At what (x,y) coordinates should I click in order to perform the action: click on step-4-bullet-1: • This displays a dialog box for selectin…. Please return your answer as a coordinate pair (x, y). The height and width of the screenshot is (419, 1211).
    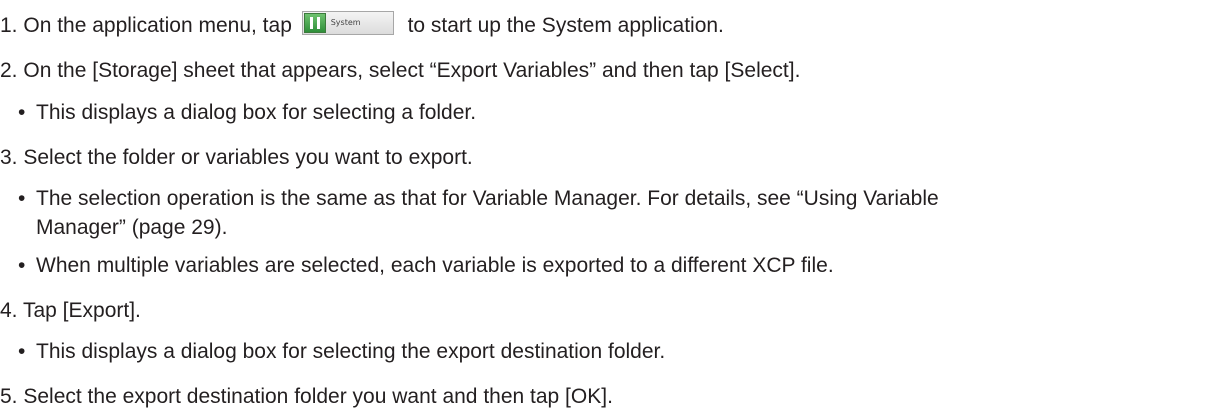
    Looking at the image, I should click on (341, 352).